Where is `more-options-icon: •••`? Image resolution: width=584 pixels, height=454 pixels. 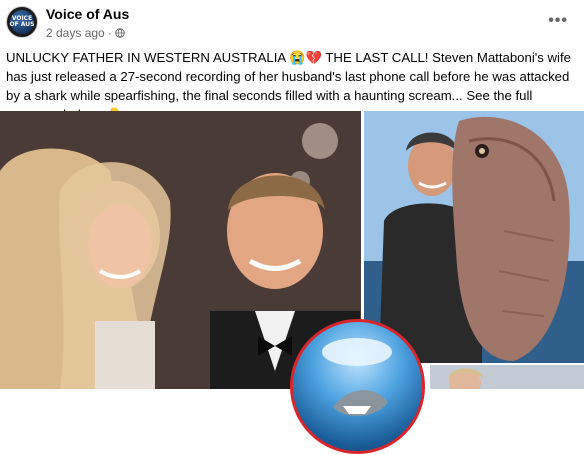
more-options-icon: ••• is located at coordinates (558, 21).